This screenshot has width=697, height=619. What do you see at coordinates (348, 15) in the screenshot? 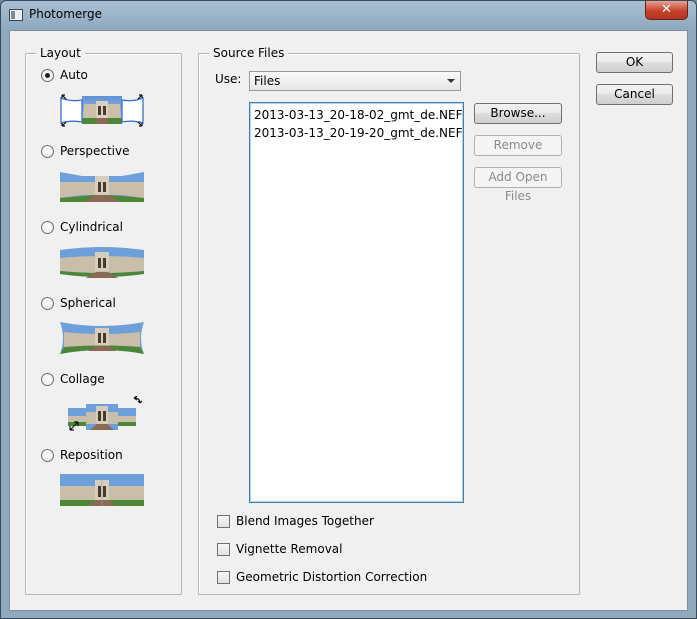
I see `title-bar: Photomerge ✕` at bounding box center [348, 15].